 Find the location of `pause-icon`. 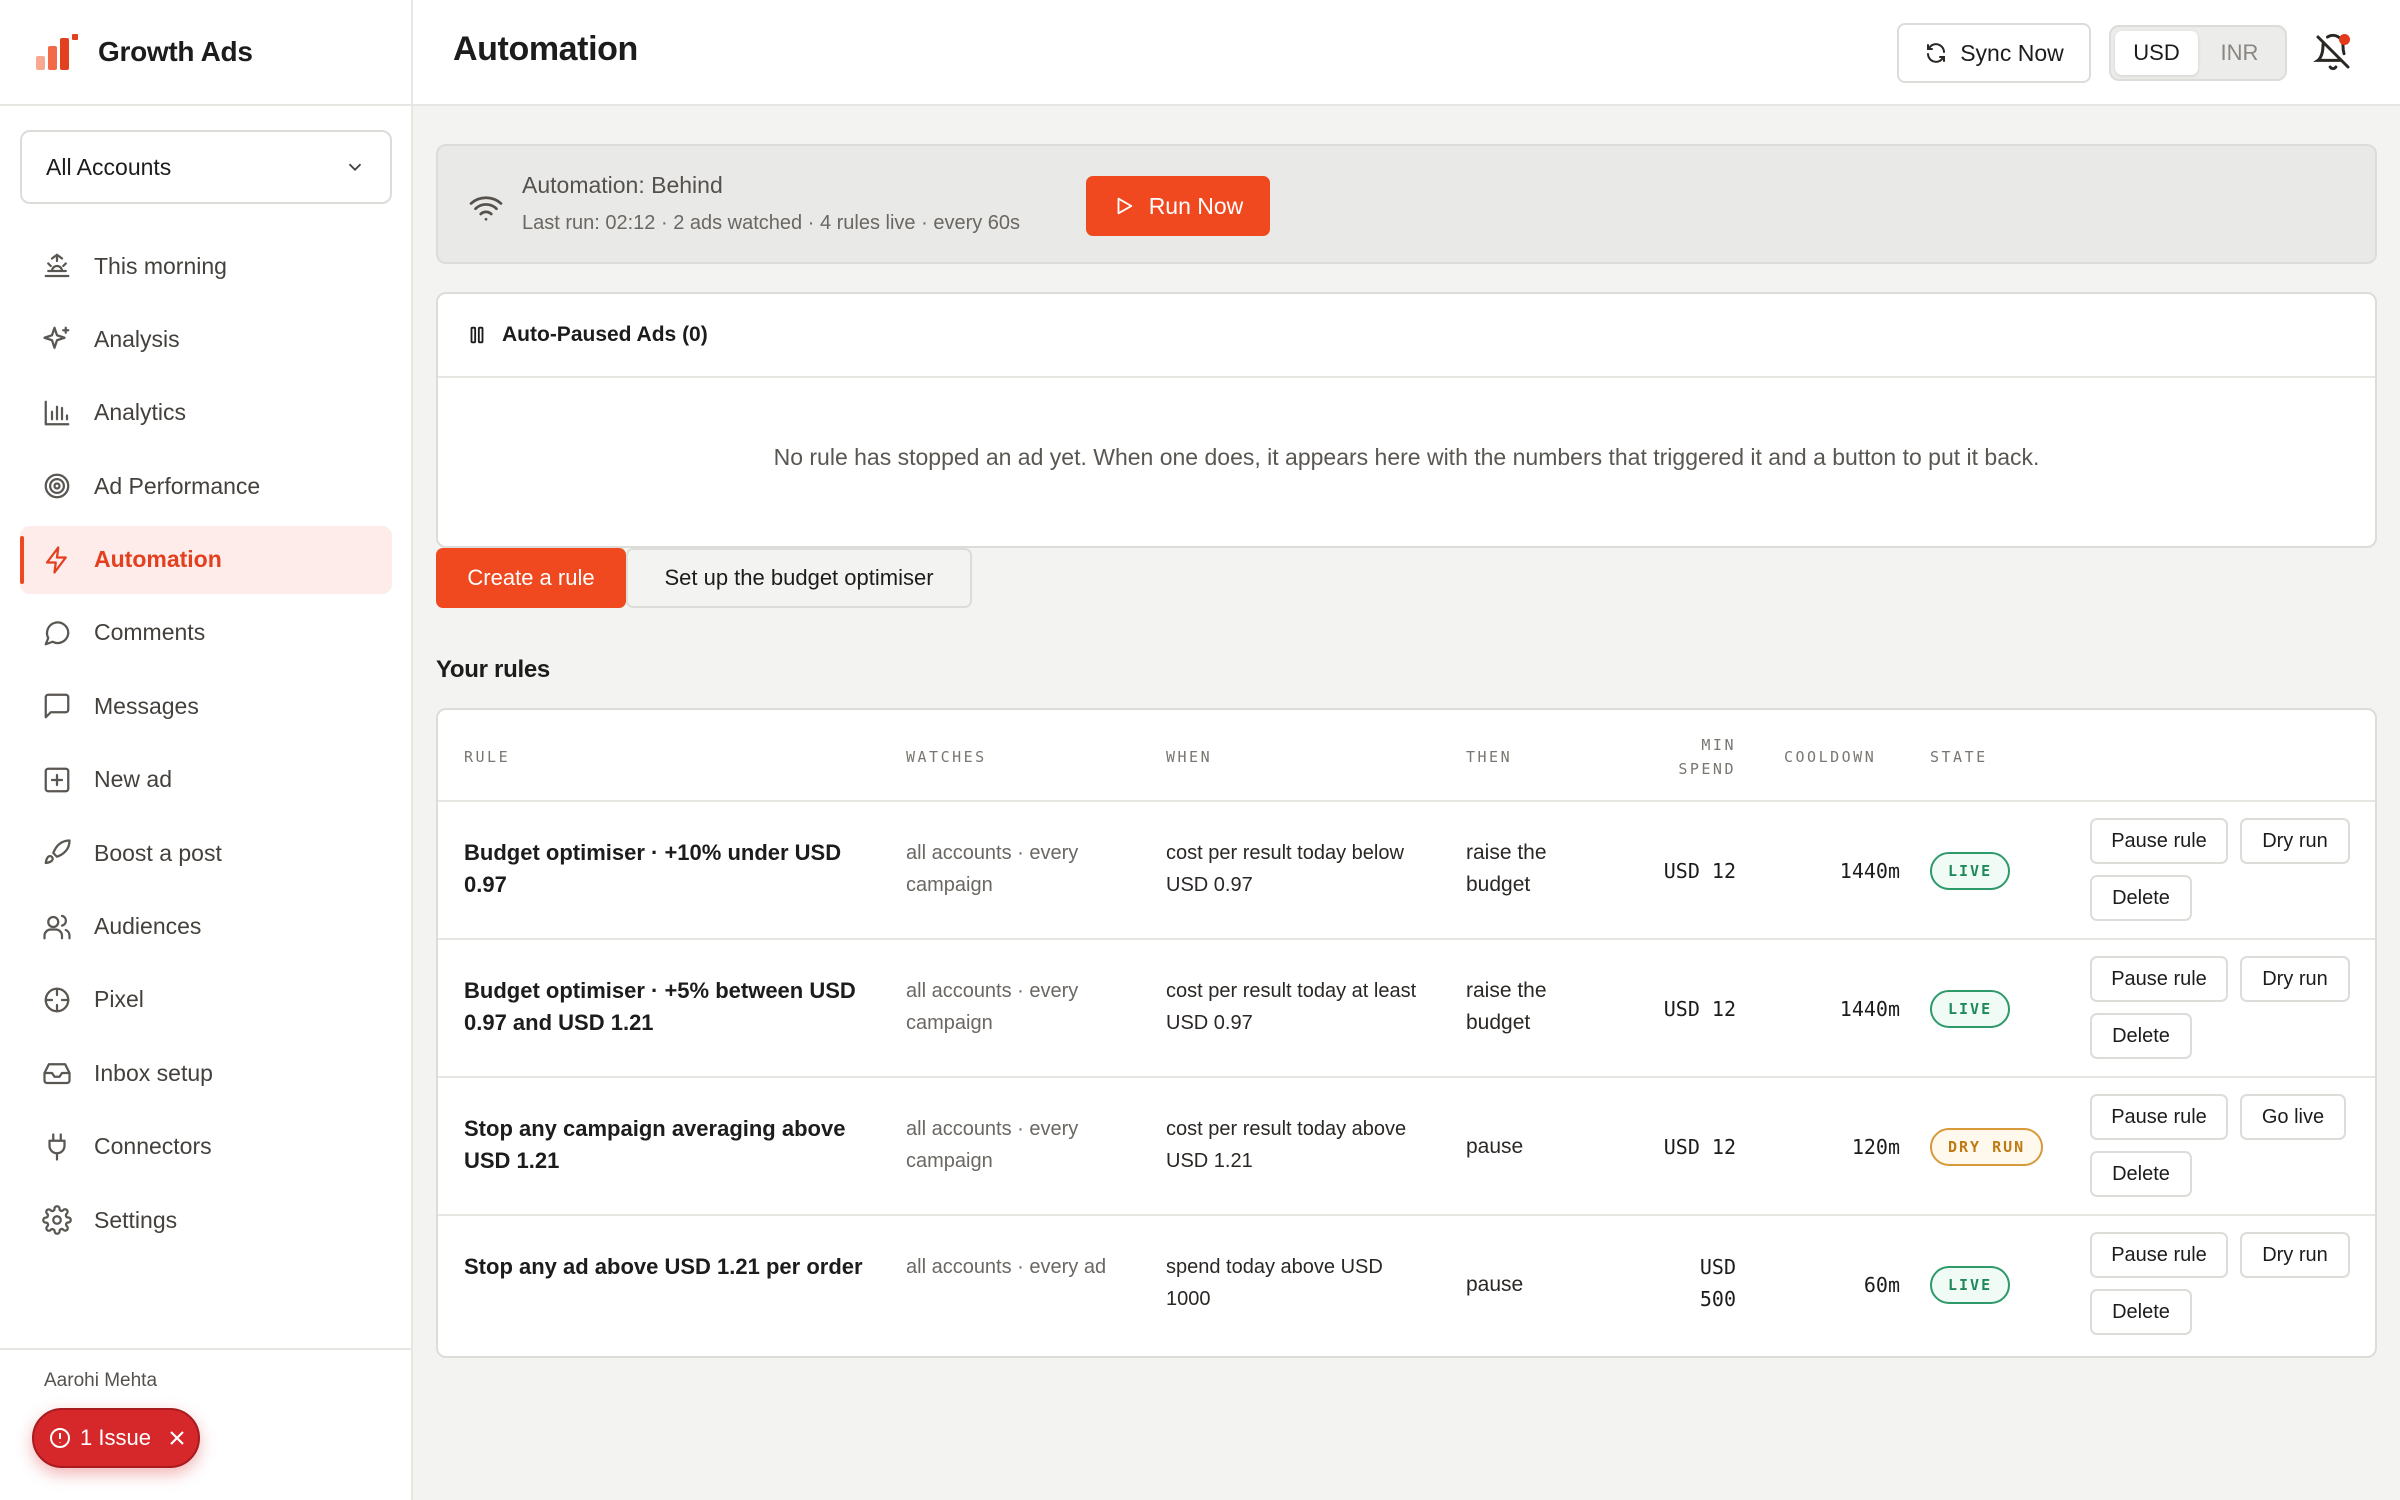

pause-icon is located at coordinates (477, 335).